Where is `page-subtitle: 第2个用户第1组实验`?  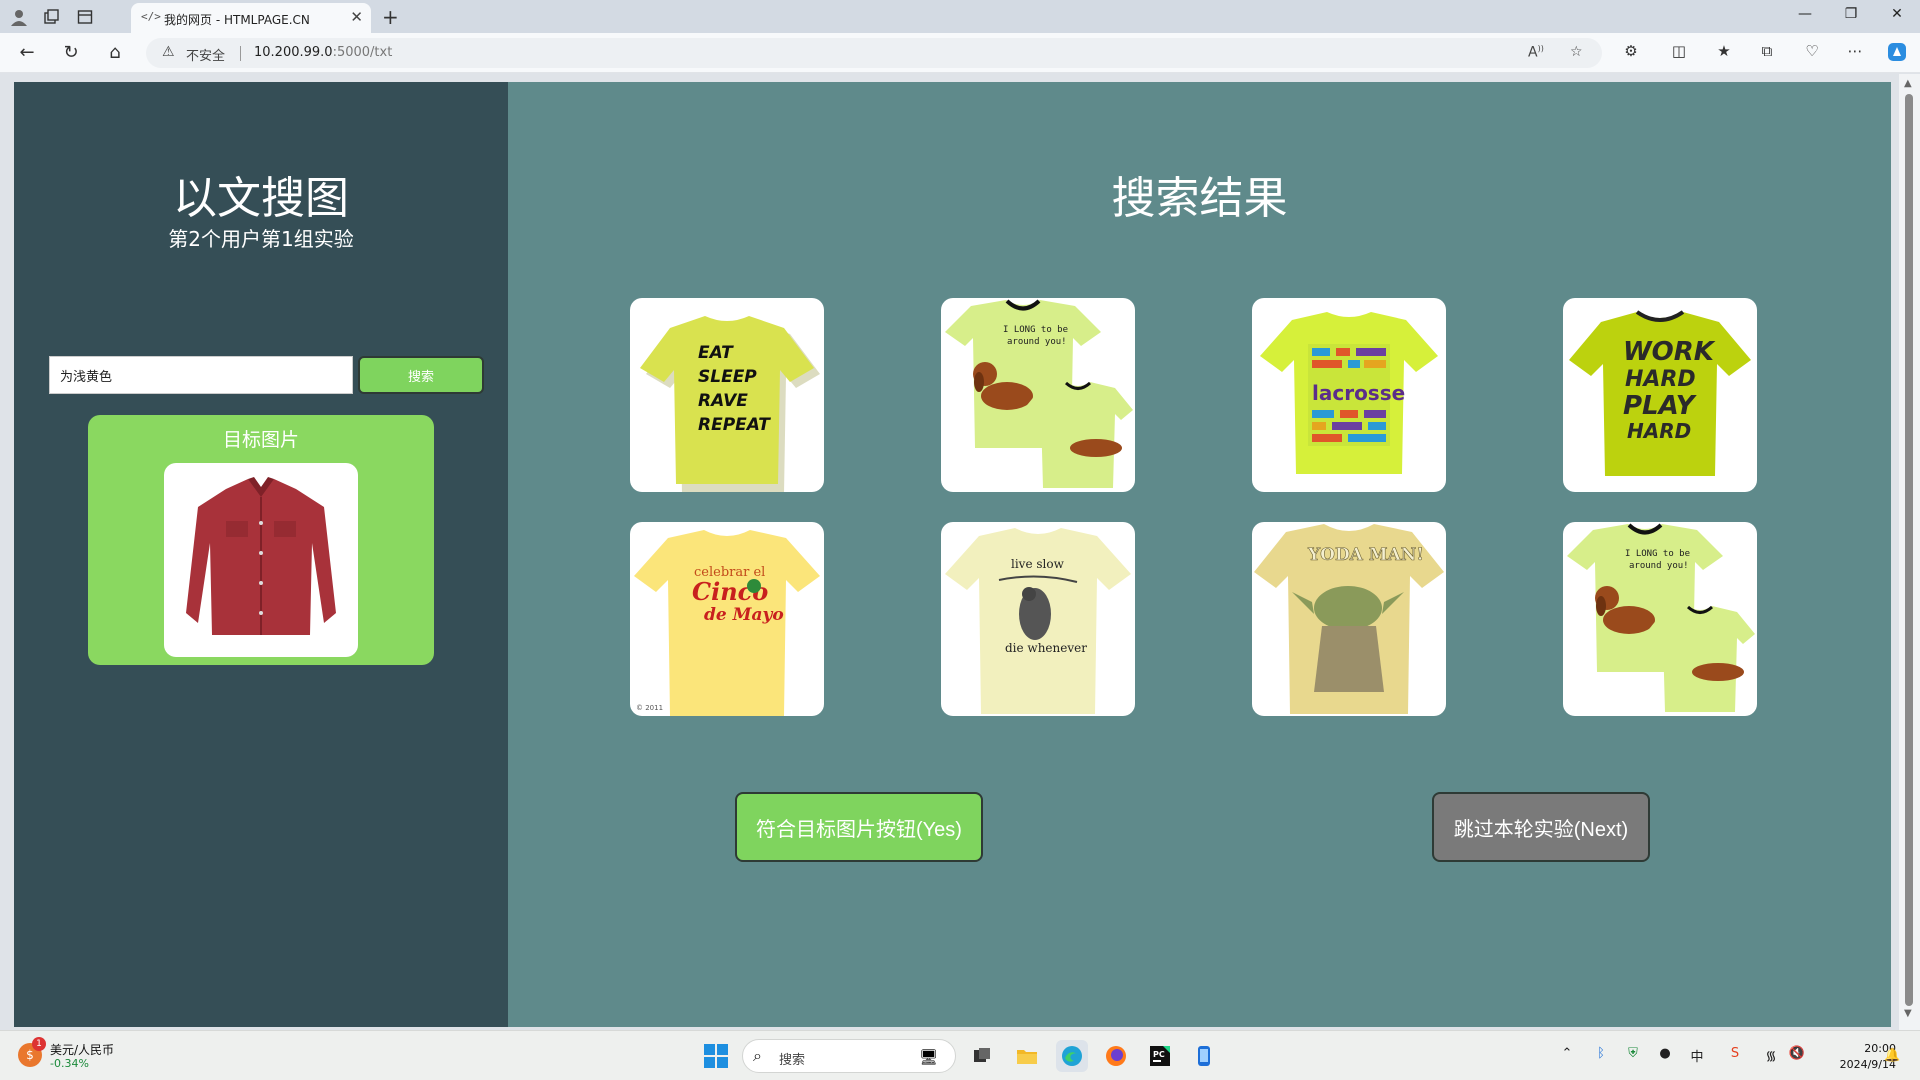
page-subtitle: 第2个用户第1组实验 is located at coordinates (261, 239).